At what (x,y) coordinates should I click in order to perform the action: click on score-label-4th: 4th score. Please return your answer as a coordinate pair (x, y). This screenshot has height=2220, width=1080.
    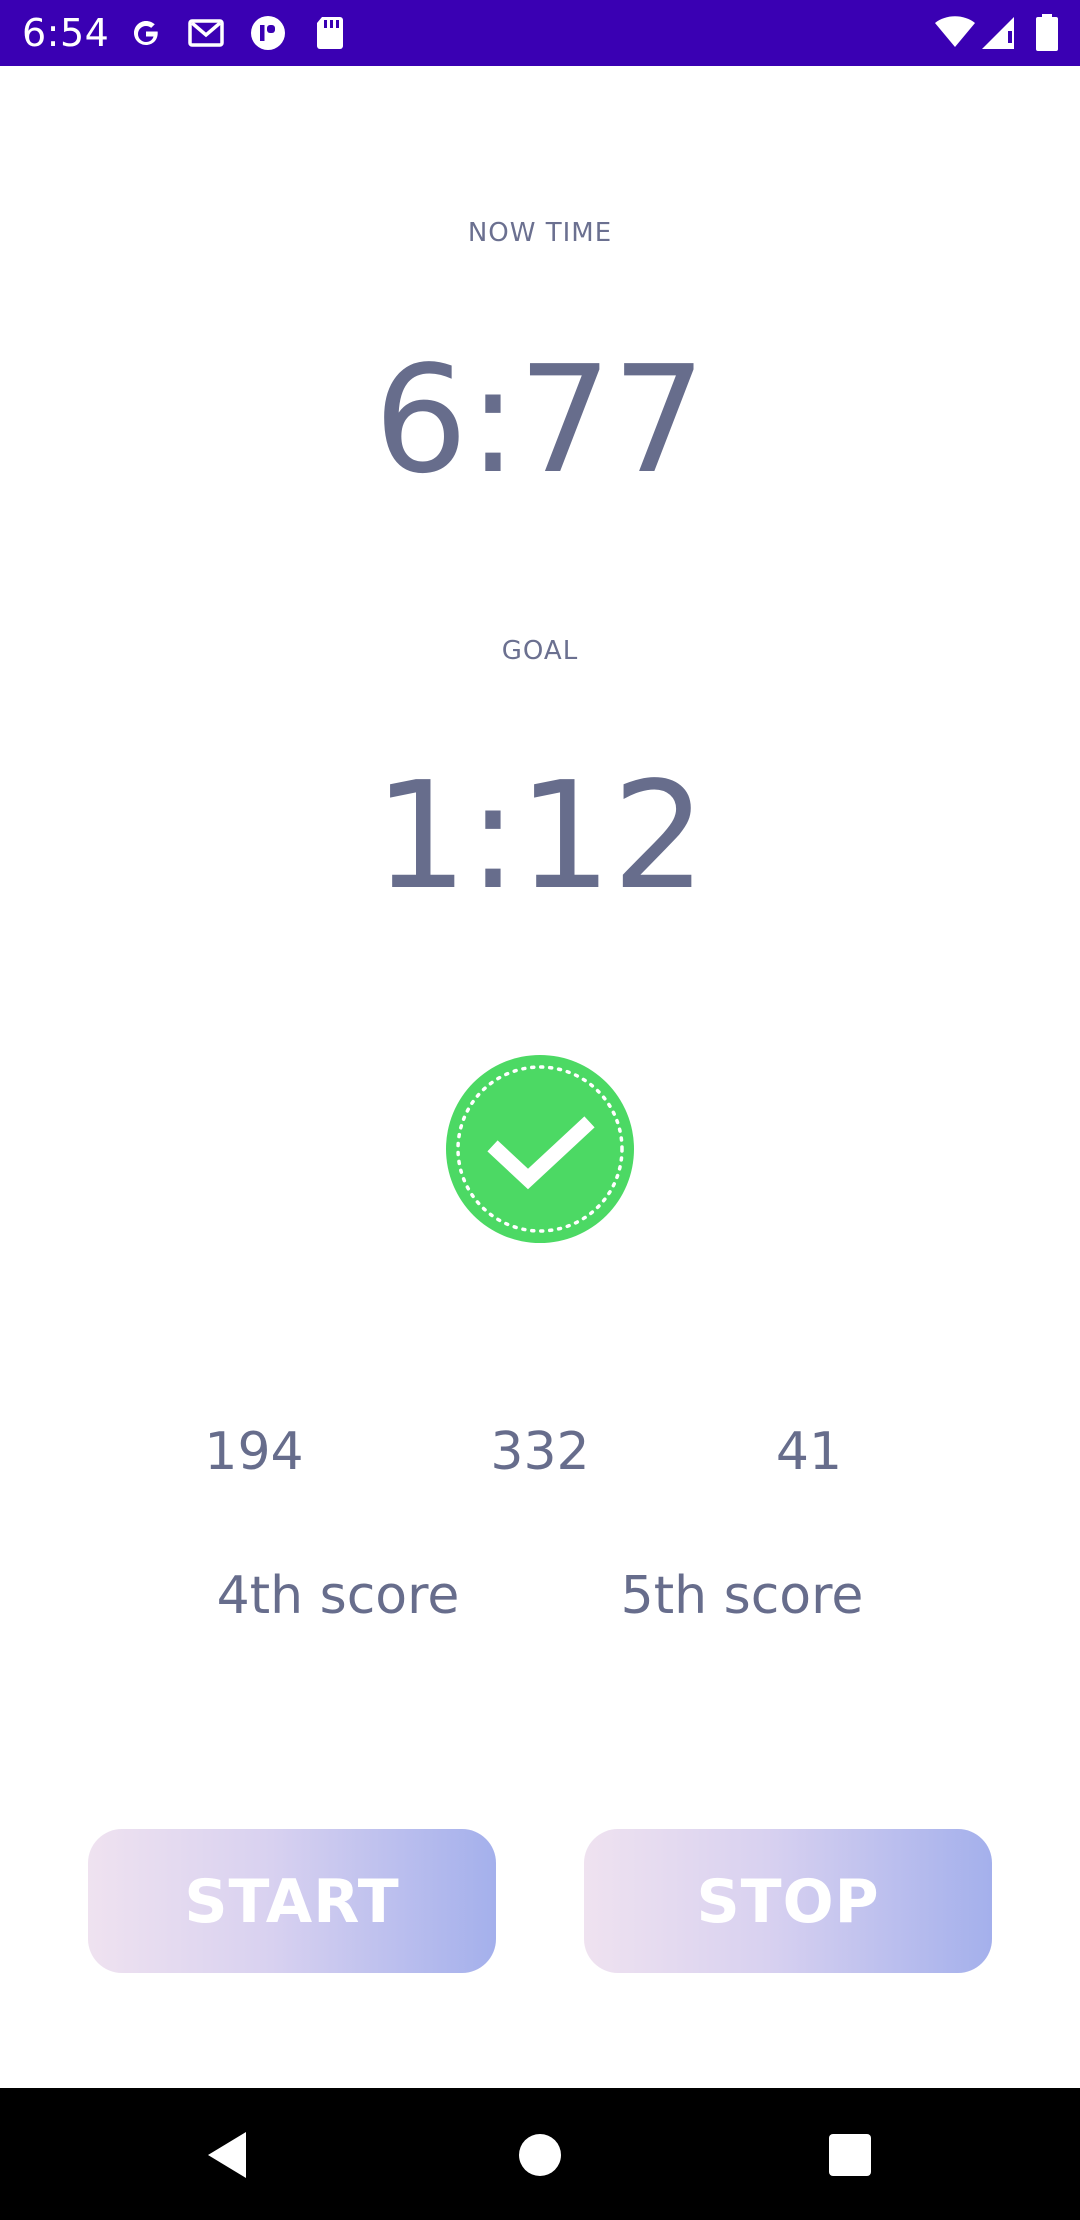
    Looking at the image, I should click on (338, 1596).